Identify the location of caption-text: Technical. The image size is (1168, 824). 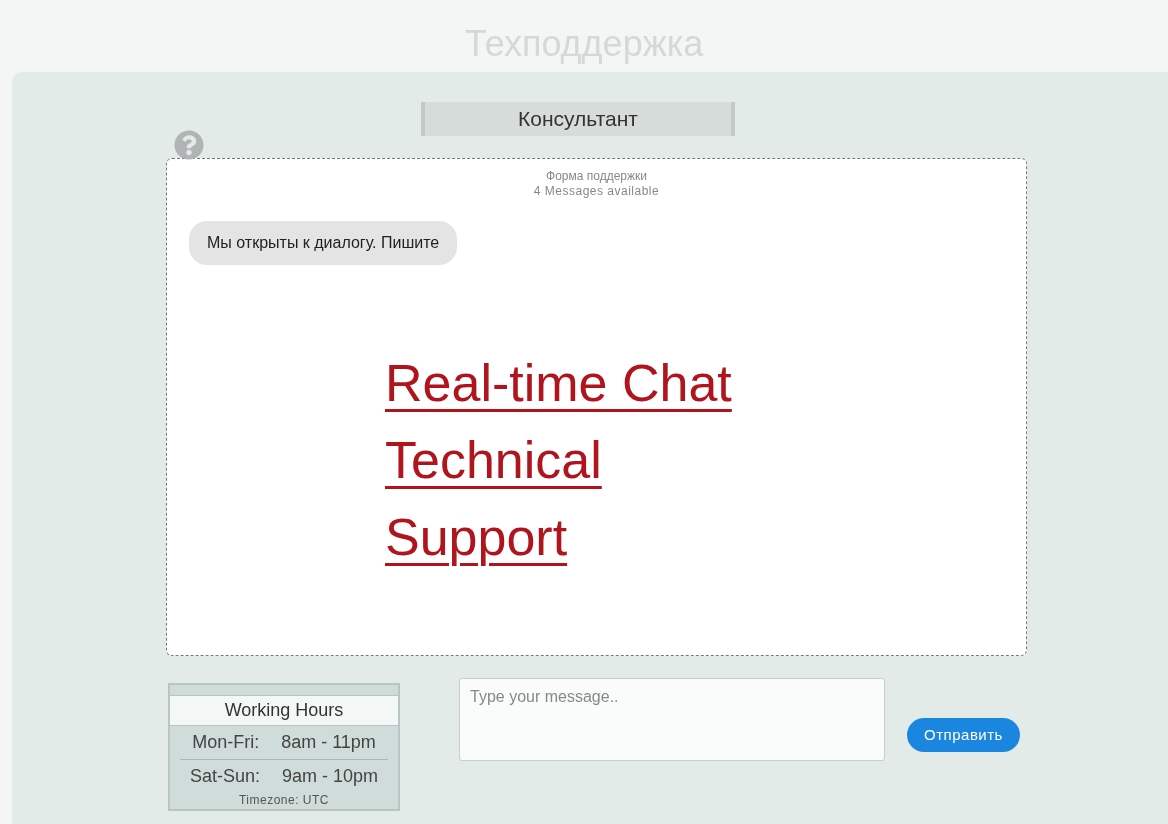
(493, 460).